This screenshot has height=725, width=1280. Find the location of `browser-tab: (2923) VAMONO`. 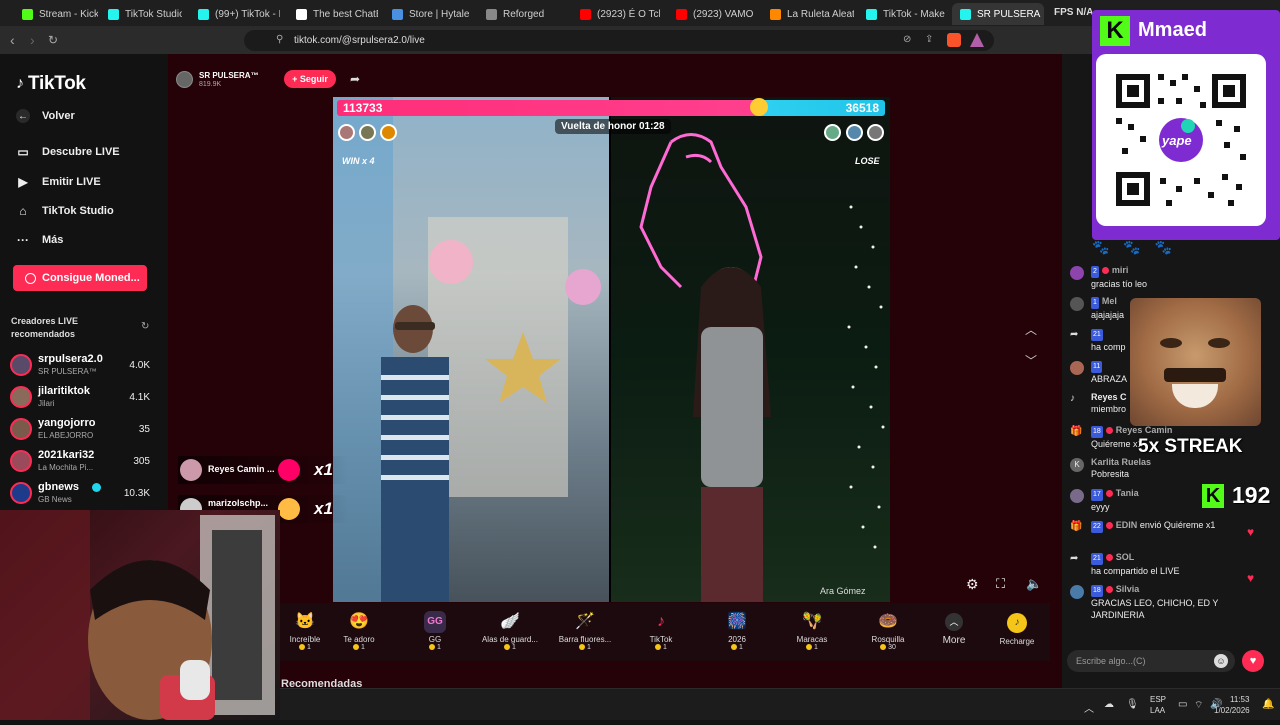

browser-tab: (2923) VAMONO is located at coordinates (711, 14).